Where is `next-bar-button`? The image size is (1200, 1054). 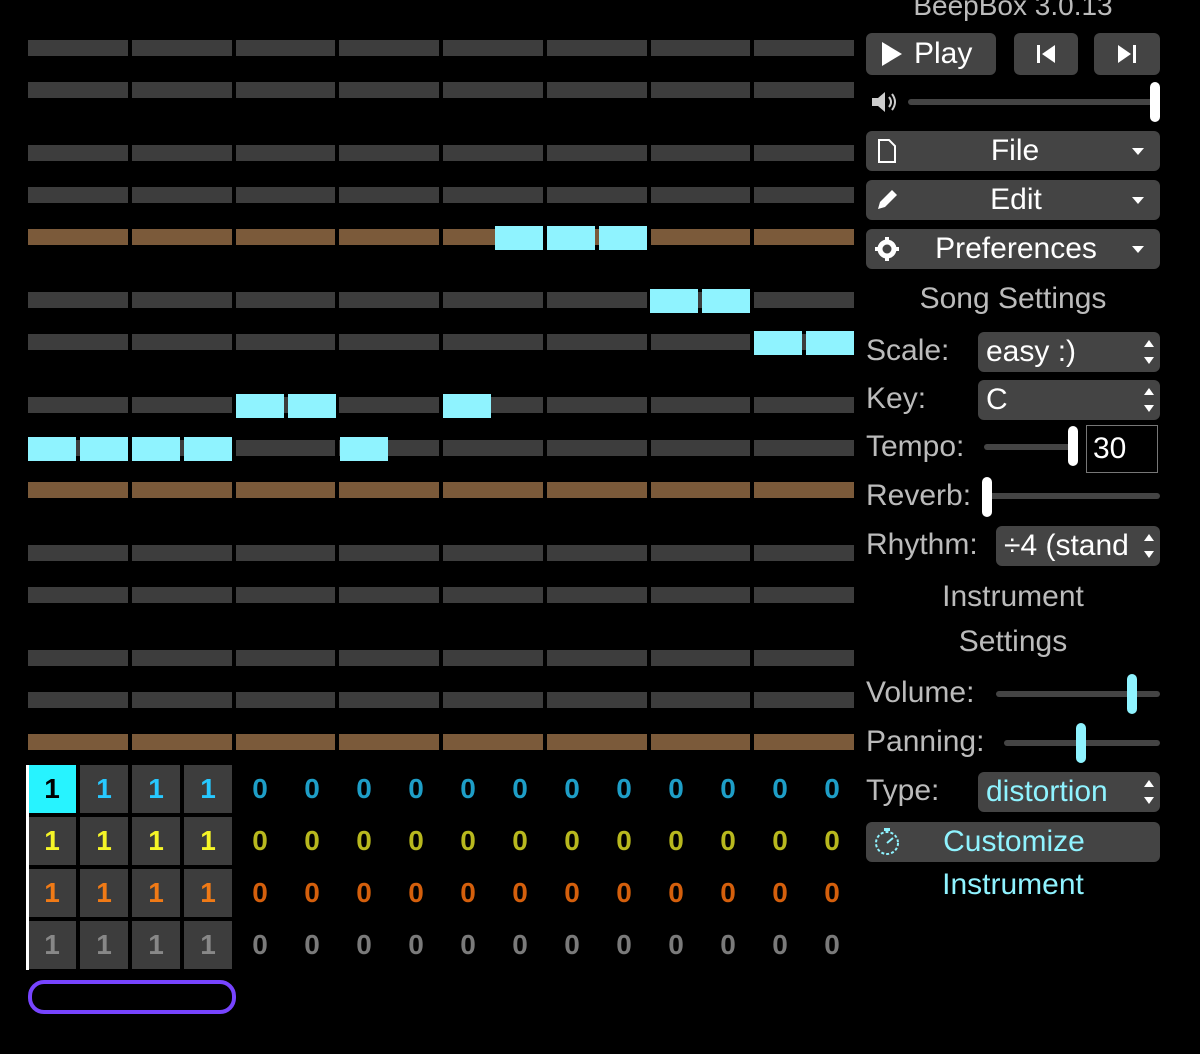
next-bar-button is located at coordinates (1127, 54).